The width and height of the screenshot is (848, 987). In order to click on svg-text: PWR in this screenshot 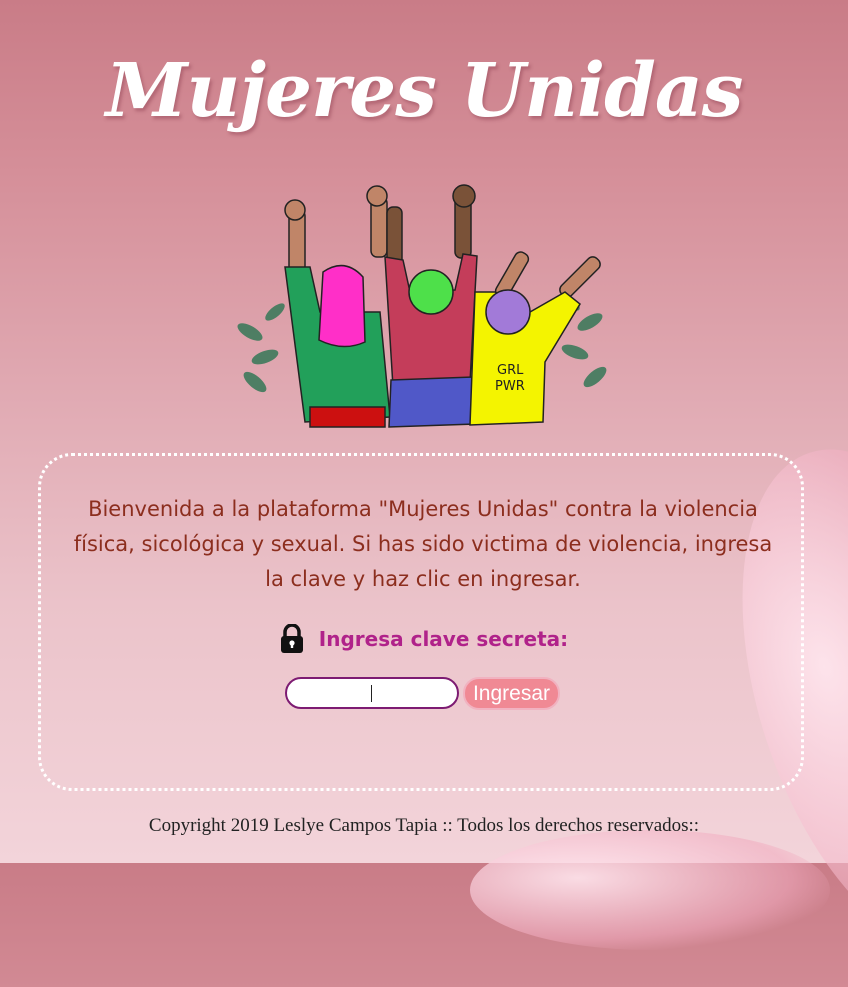, I will do `click(510, 386)`.